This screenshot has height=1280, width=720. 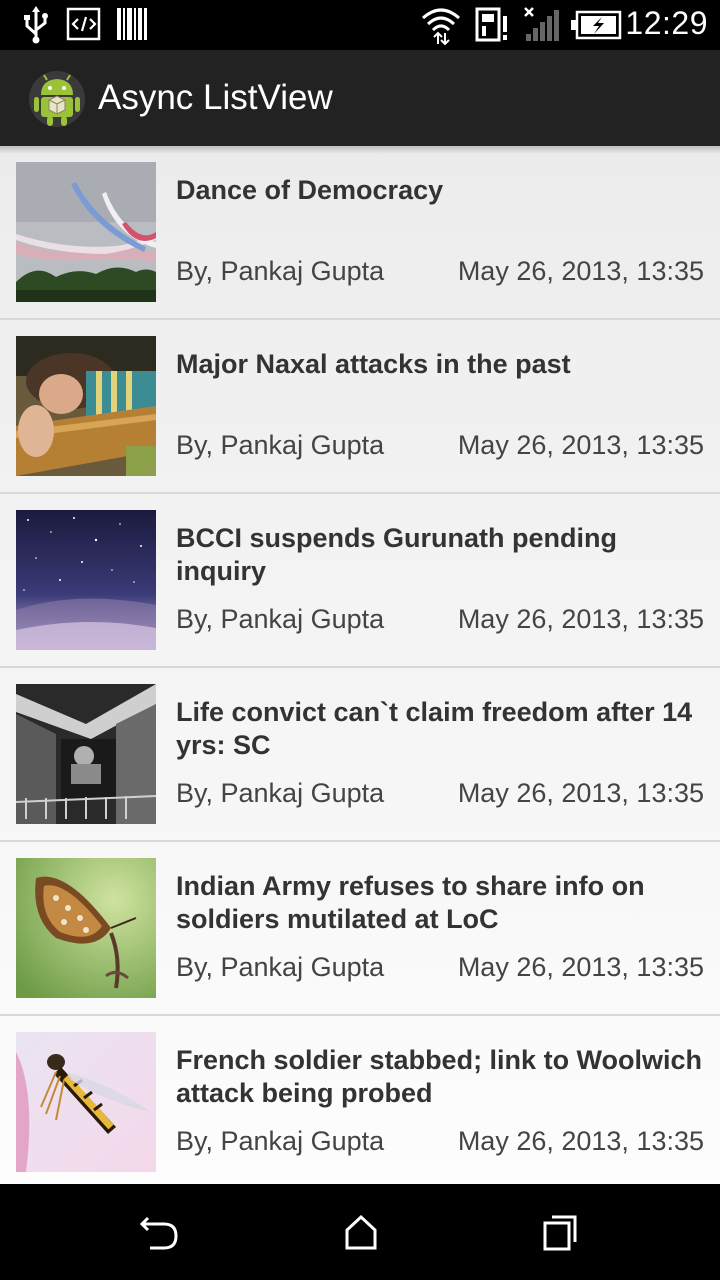 What do you see at coordinates (86, 928) in the screenshot?
I see `thumbnail-butterfly-on-stem` at bounding box center [86, 928].